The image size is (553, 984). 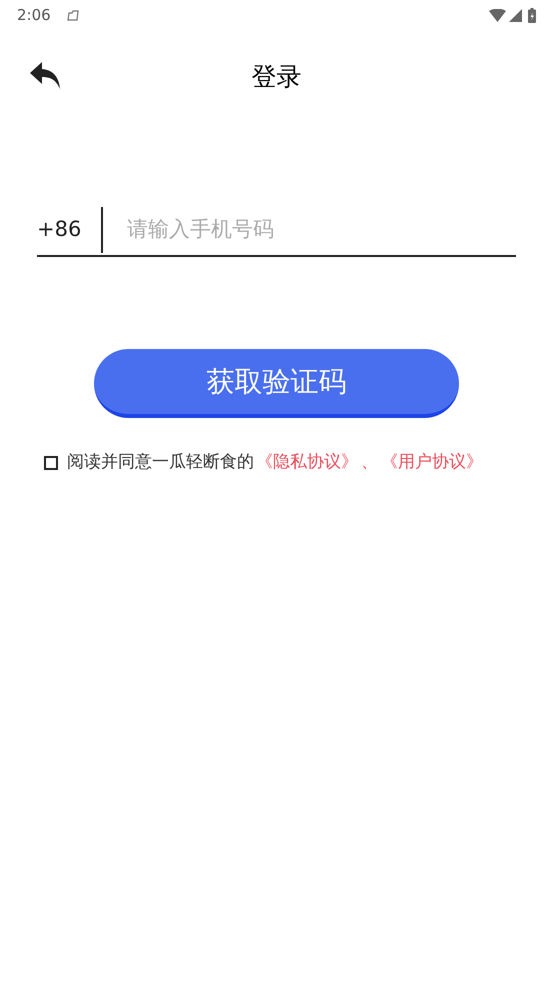 I want to click on agreement-checkbox, so click(x=51, y=463).